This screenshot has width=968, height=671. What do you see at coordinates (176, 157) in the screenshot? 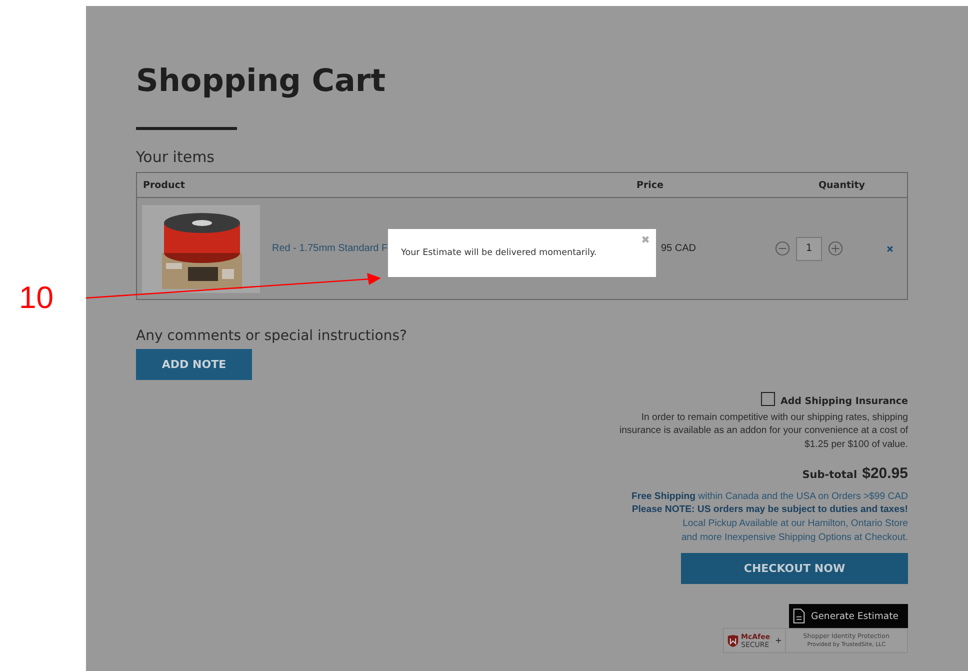
I see `section-title: Your items` at bounding box center [176, 157].